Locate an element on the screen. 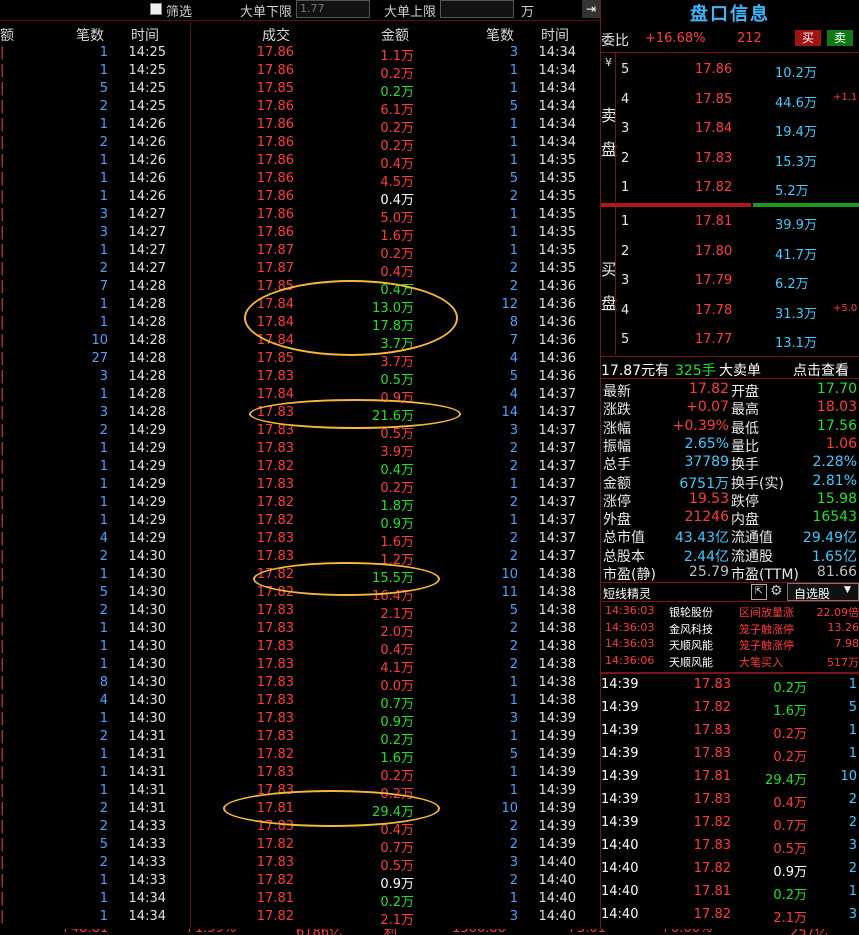 The width and height of the screenshot is (859, 935). stat-label: 市盈(TTM) is located at coordinates (765, 575).